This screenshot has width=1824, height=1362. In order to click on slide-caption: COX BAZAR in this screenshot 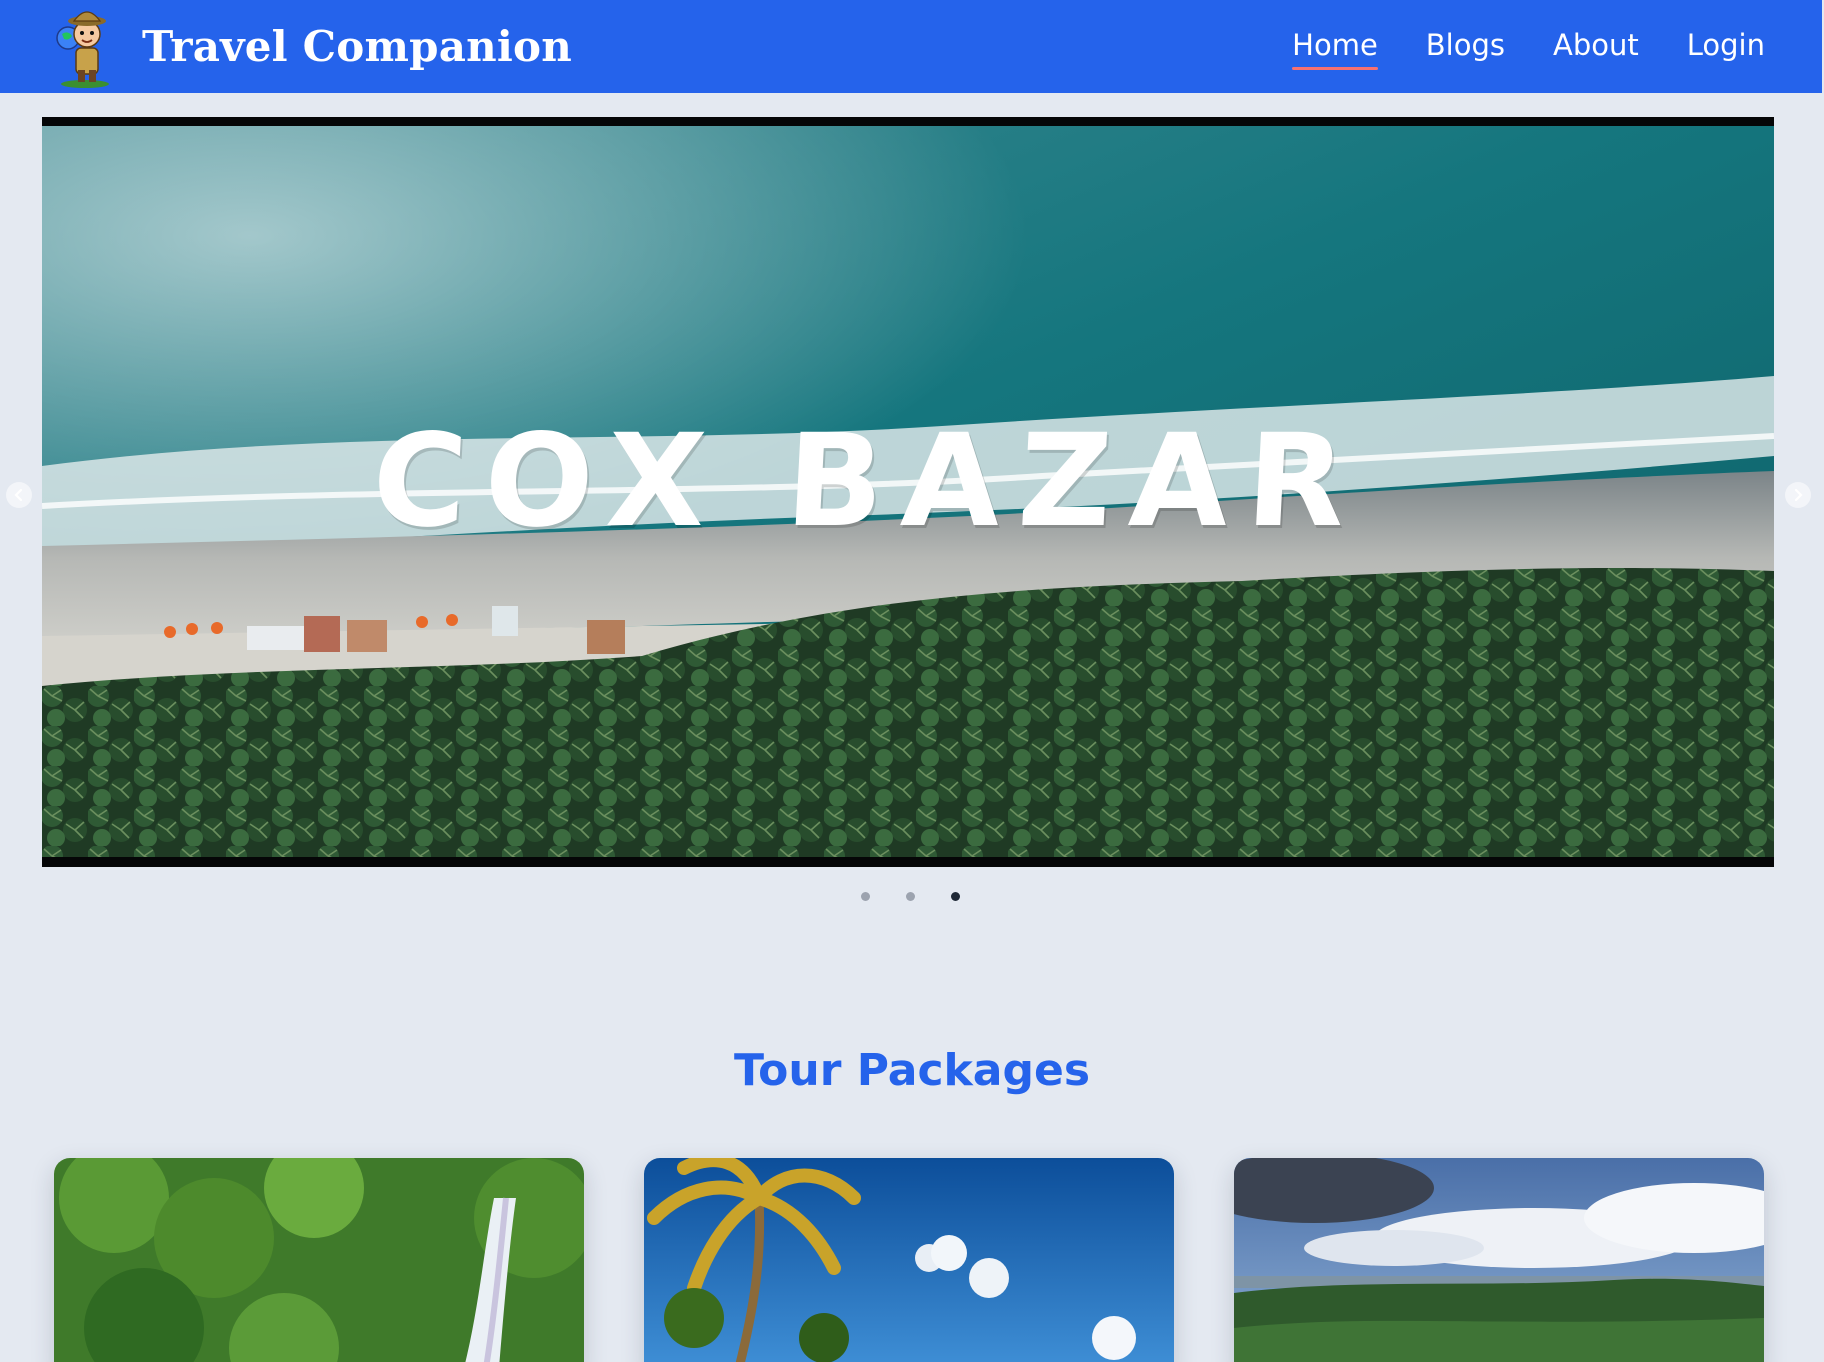, I will do `click(868, 481)`.